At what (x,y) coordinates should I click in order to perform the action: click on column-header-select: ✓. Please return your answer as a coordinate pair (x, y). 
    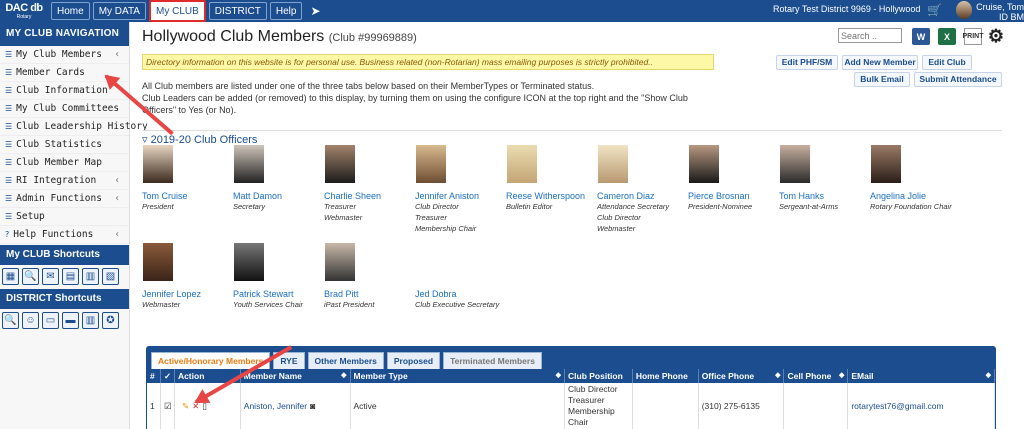
    Looking at the image, I should click on (168, 376).